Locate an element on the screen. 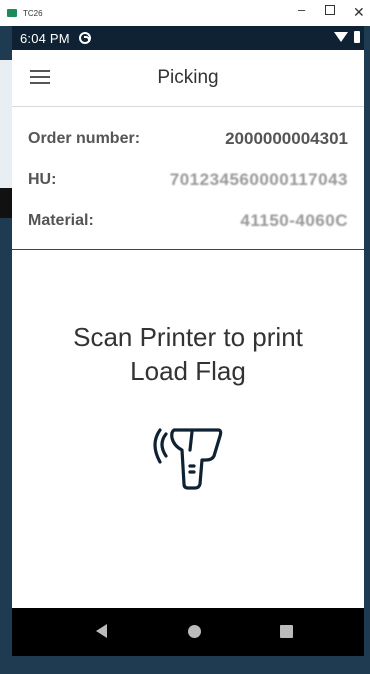 The width and height of the screenshot is (370, 674). hamburger-icon is located at coordinates (40, 77).